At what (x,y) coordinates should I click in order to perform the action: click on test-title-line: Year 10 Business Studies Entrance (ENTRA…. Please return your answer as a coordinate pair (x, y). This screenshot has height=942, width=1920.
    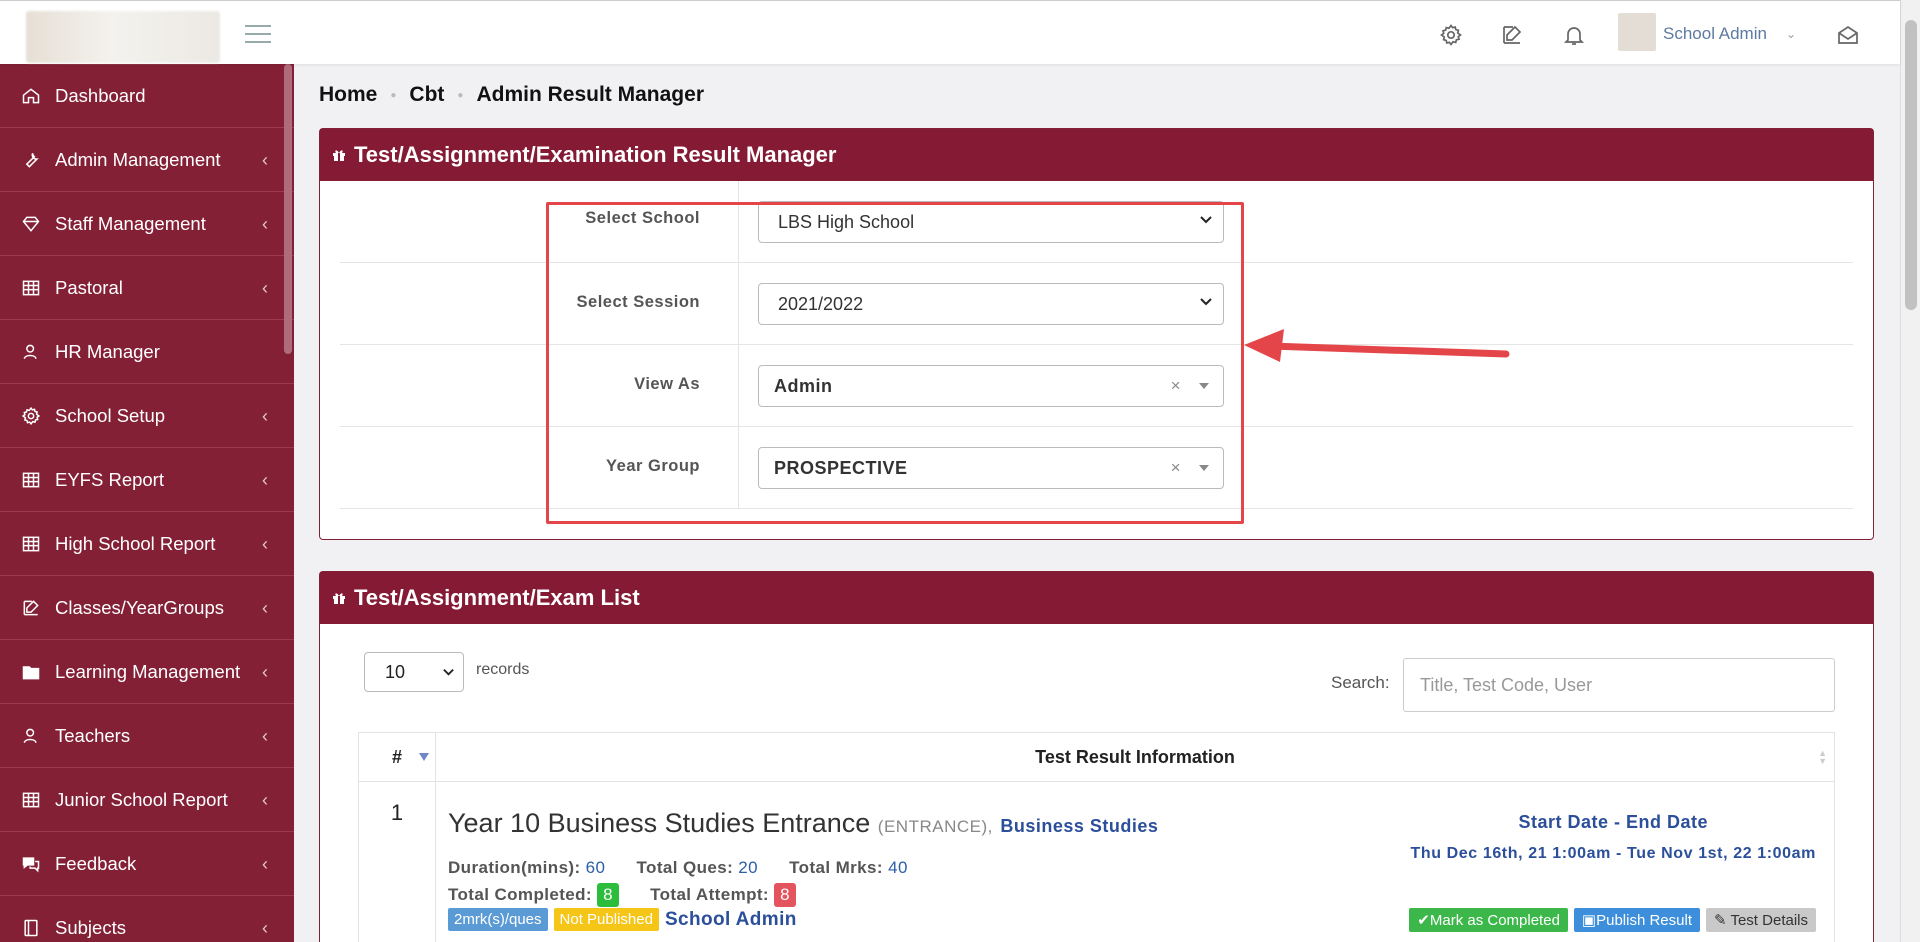
    Looking at the image, I should click on (803, 823).